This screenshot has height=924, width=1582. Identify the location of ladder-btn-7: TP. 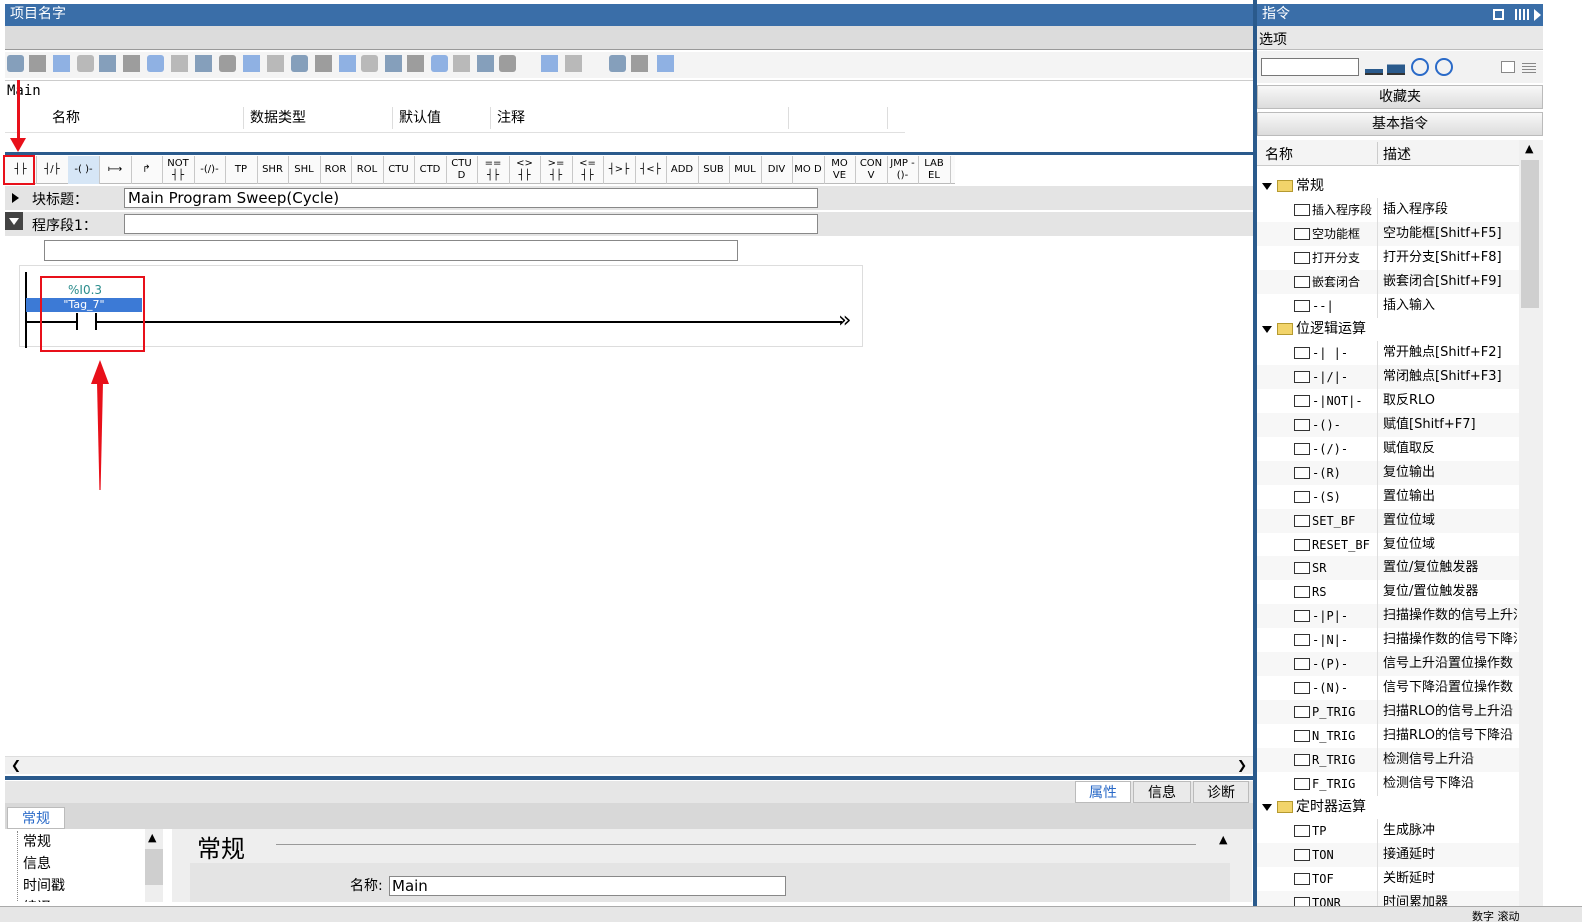
(242, 170).